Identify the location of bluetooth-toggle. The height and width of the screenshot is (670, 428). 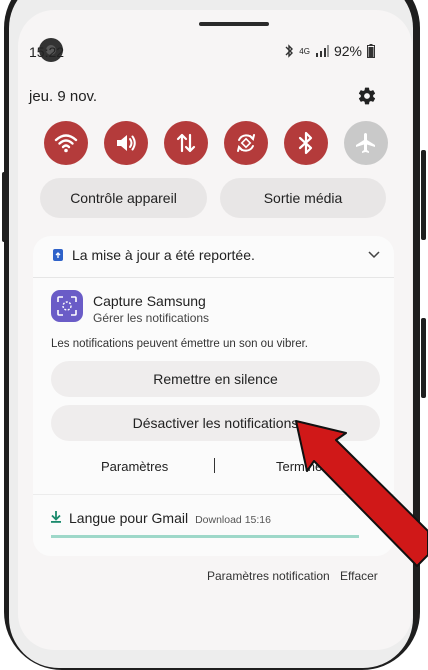
(306, 143).